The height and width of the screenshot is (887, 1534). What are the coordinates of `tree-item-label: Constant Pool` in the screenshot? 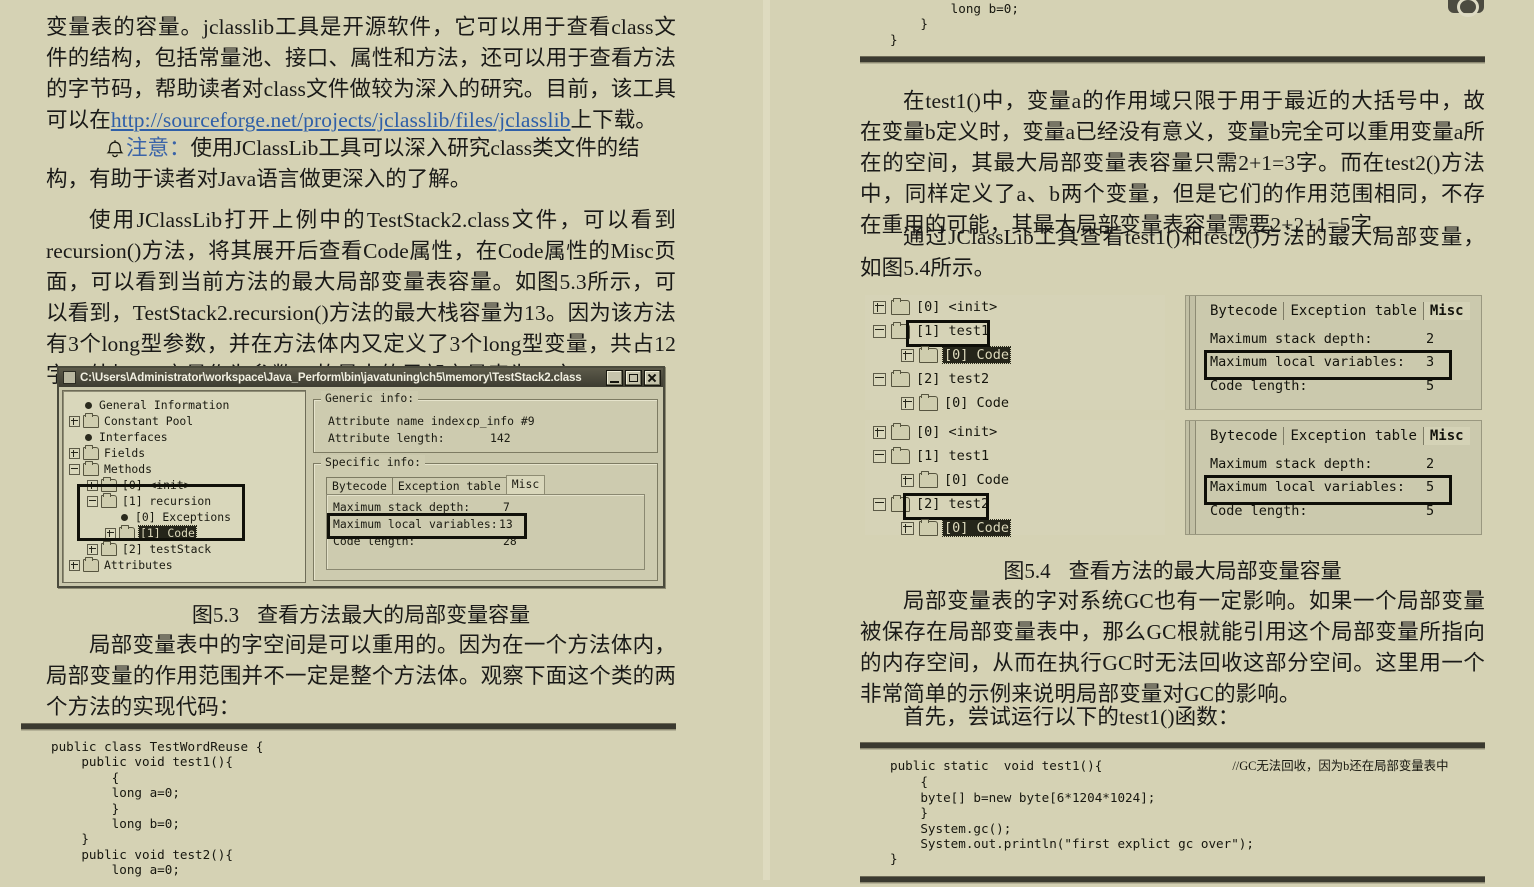 It's located at (149, 421).